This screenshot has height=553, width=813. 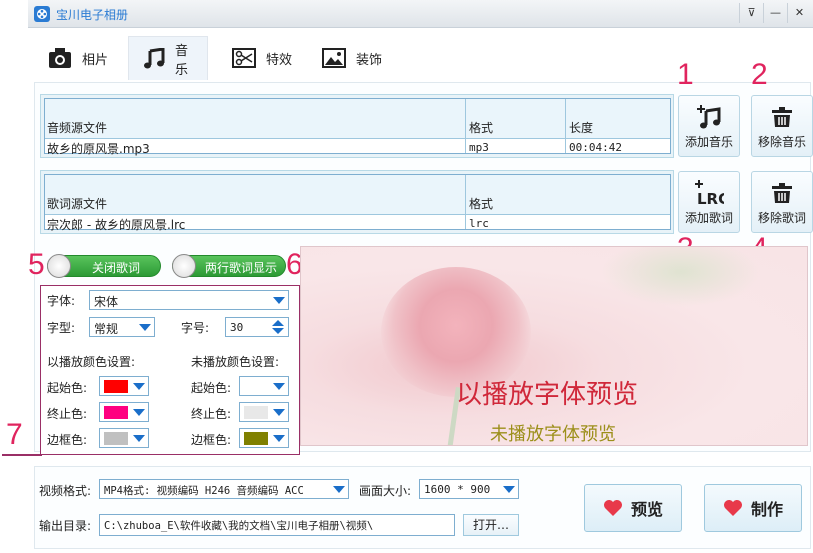 I want to click on output-dir-input: C:\zhuboa_E\软件收藏\我的文档\宝川电子相册\视频\, so click(x=277, y=525).